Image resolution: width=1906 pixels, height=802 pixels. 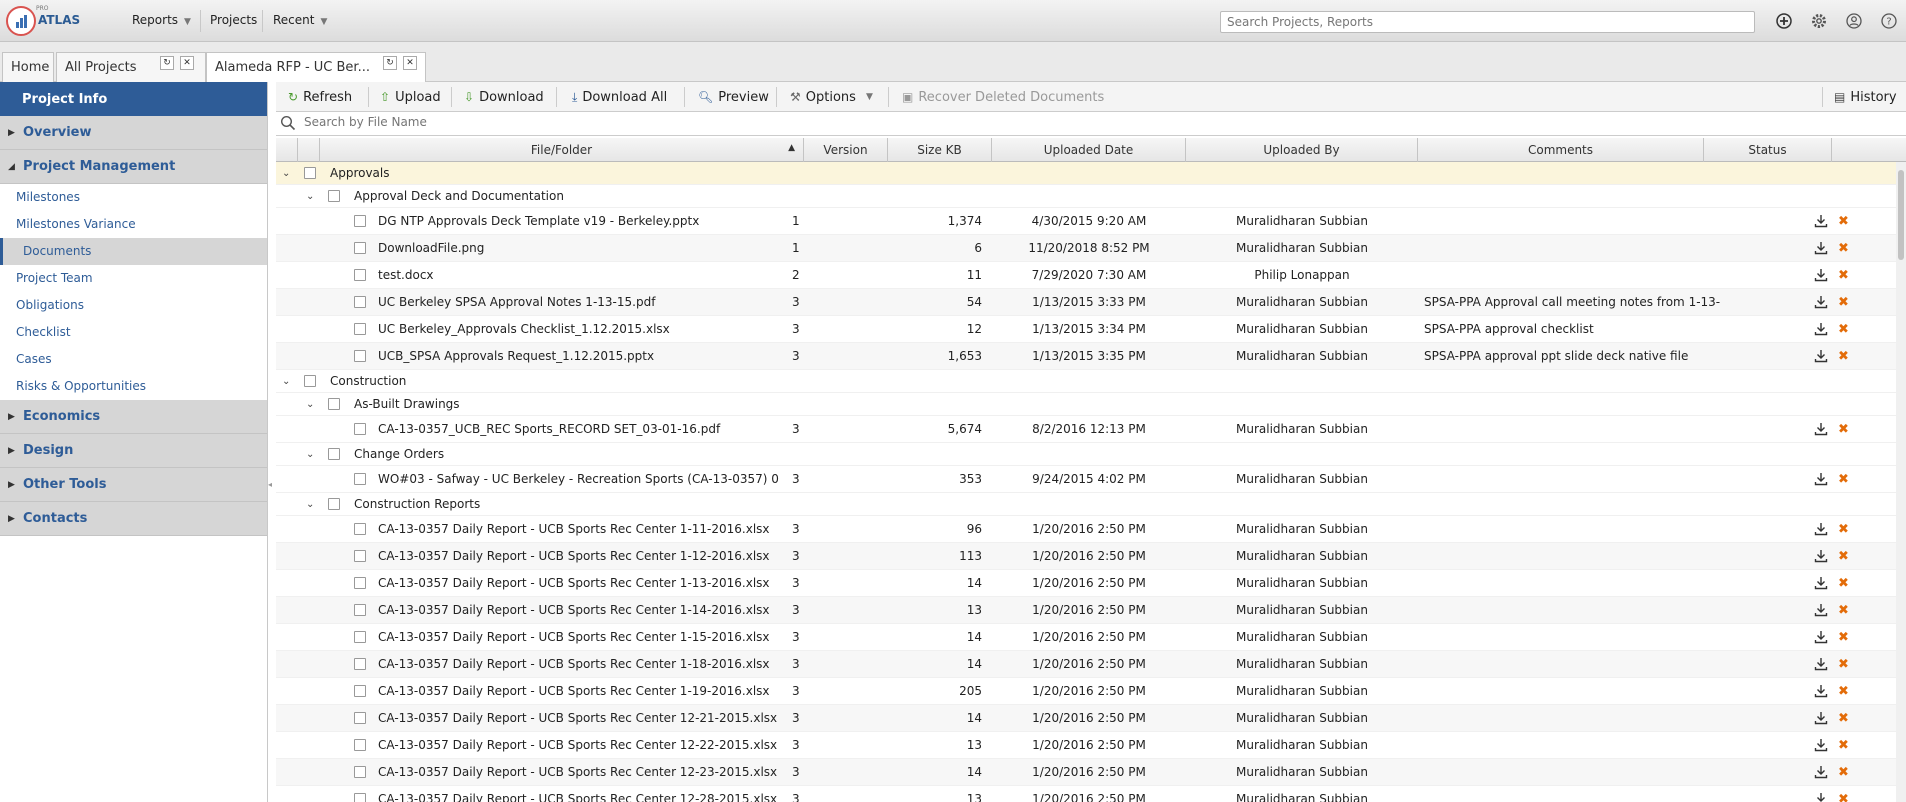 I want to click on sidebar-section-project-management: ◢ Project Management, so click(x=133, y=167).